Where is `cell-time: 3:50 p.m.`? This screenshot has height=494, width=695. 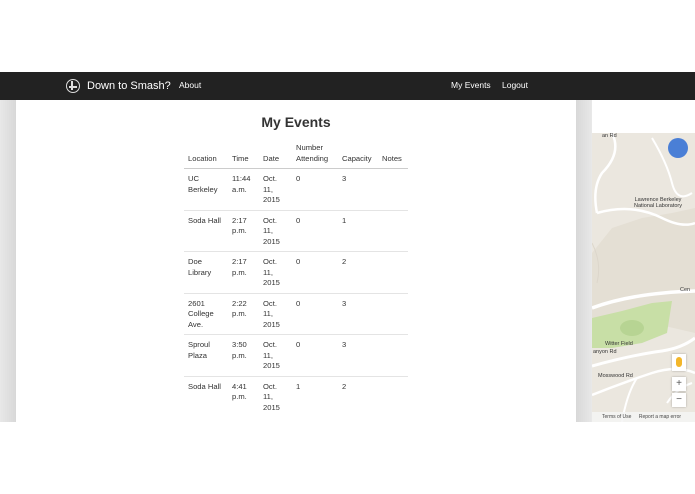
cell-time: 3:50 p.m. is located at coordinates (243, 355).